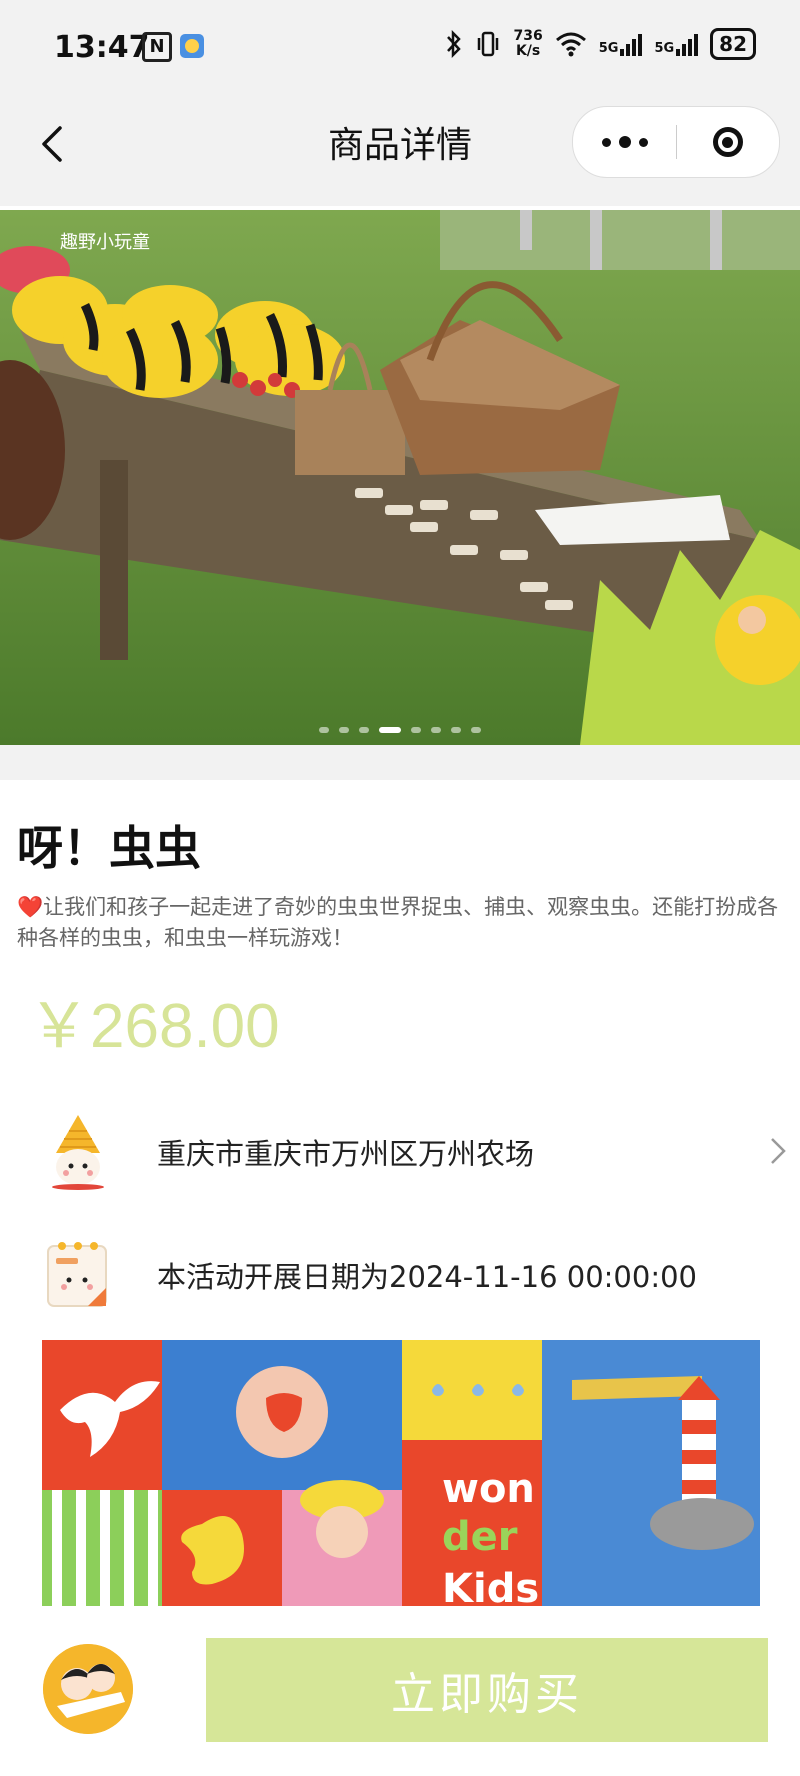  I want to click on product-title: 呀！虫虫, so click(109, 848).